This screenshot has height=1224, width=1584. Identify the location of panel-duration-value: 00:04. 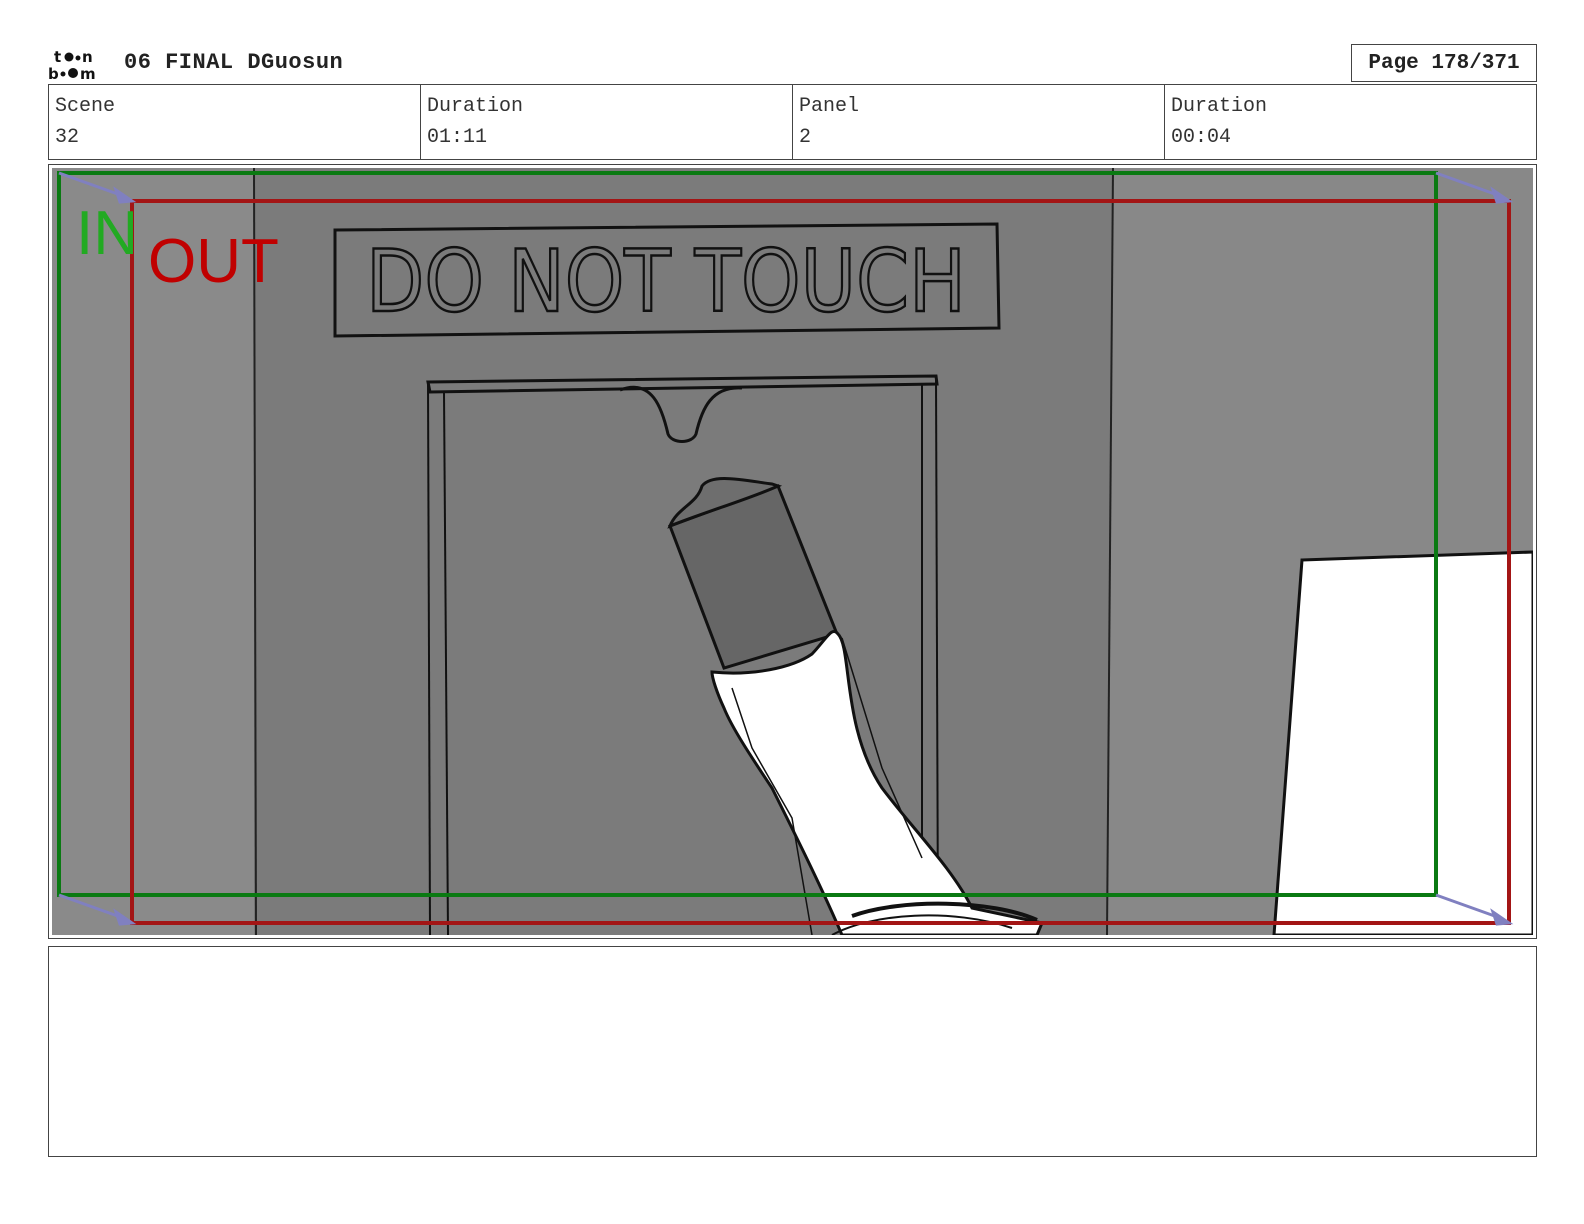
(1201, 137).